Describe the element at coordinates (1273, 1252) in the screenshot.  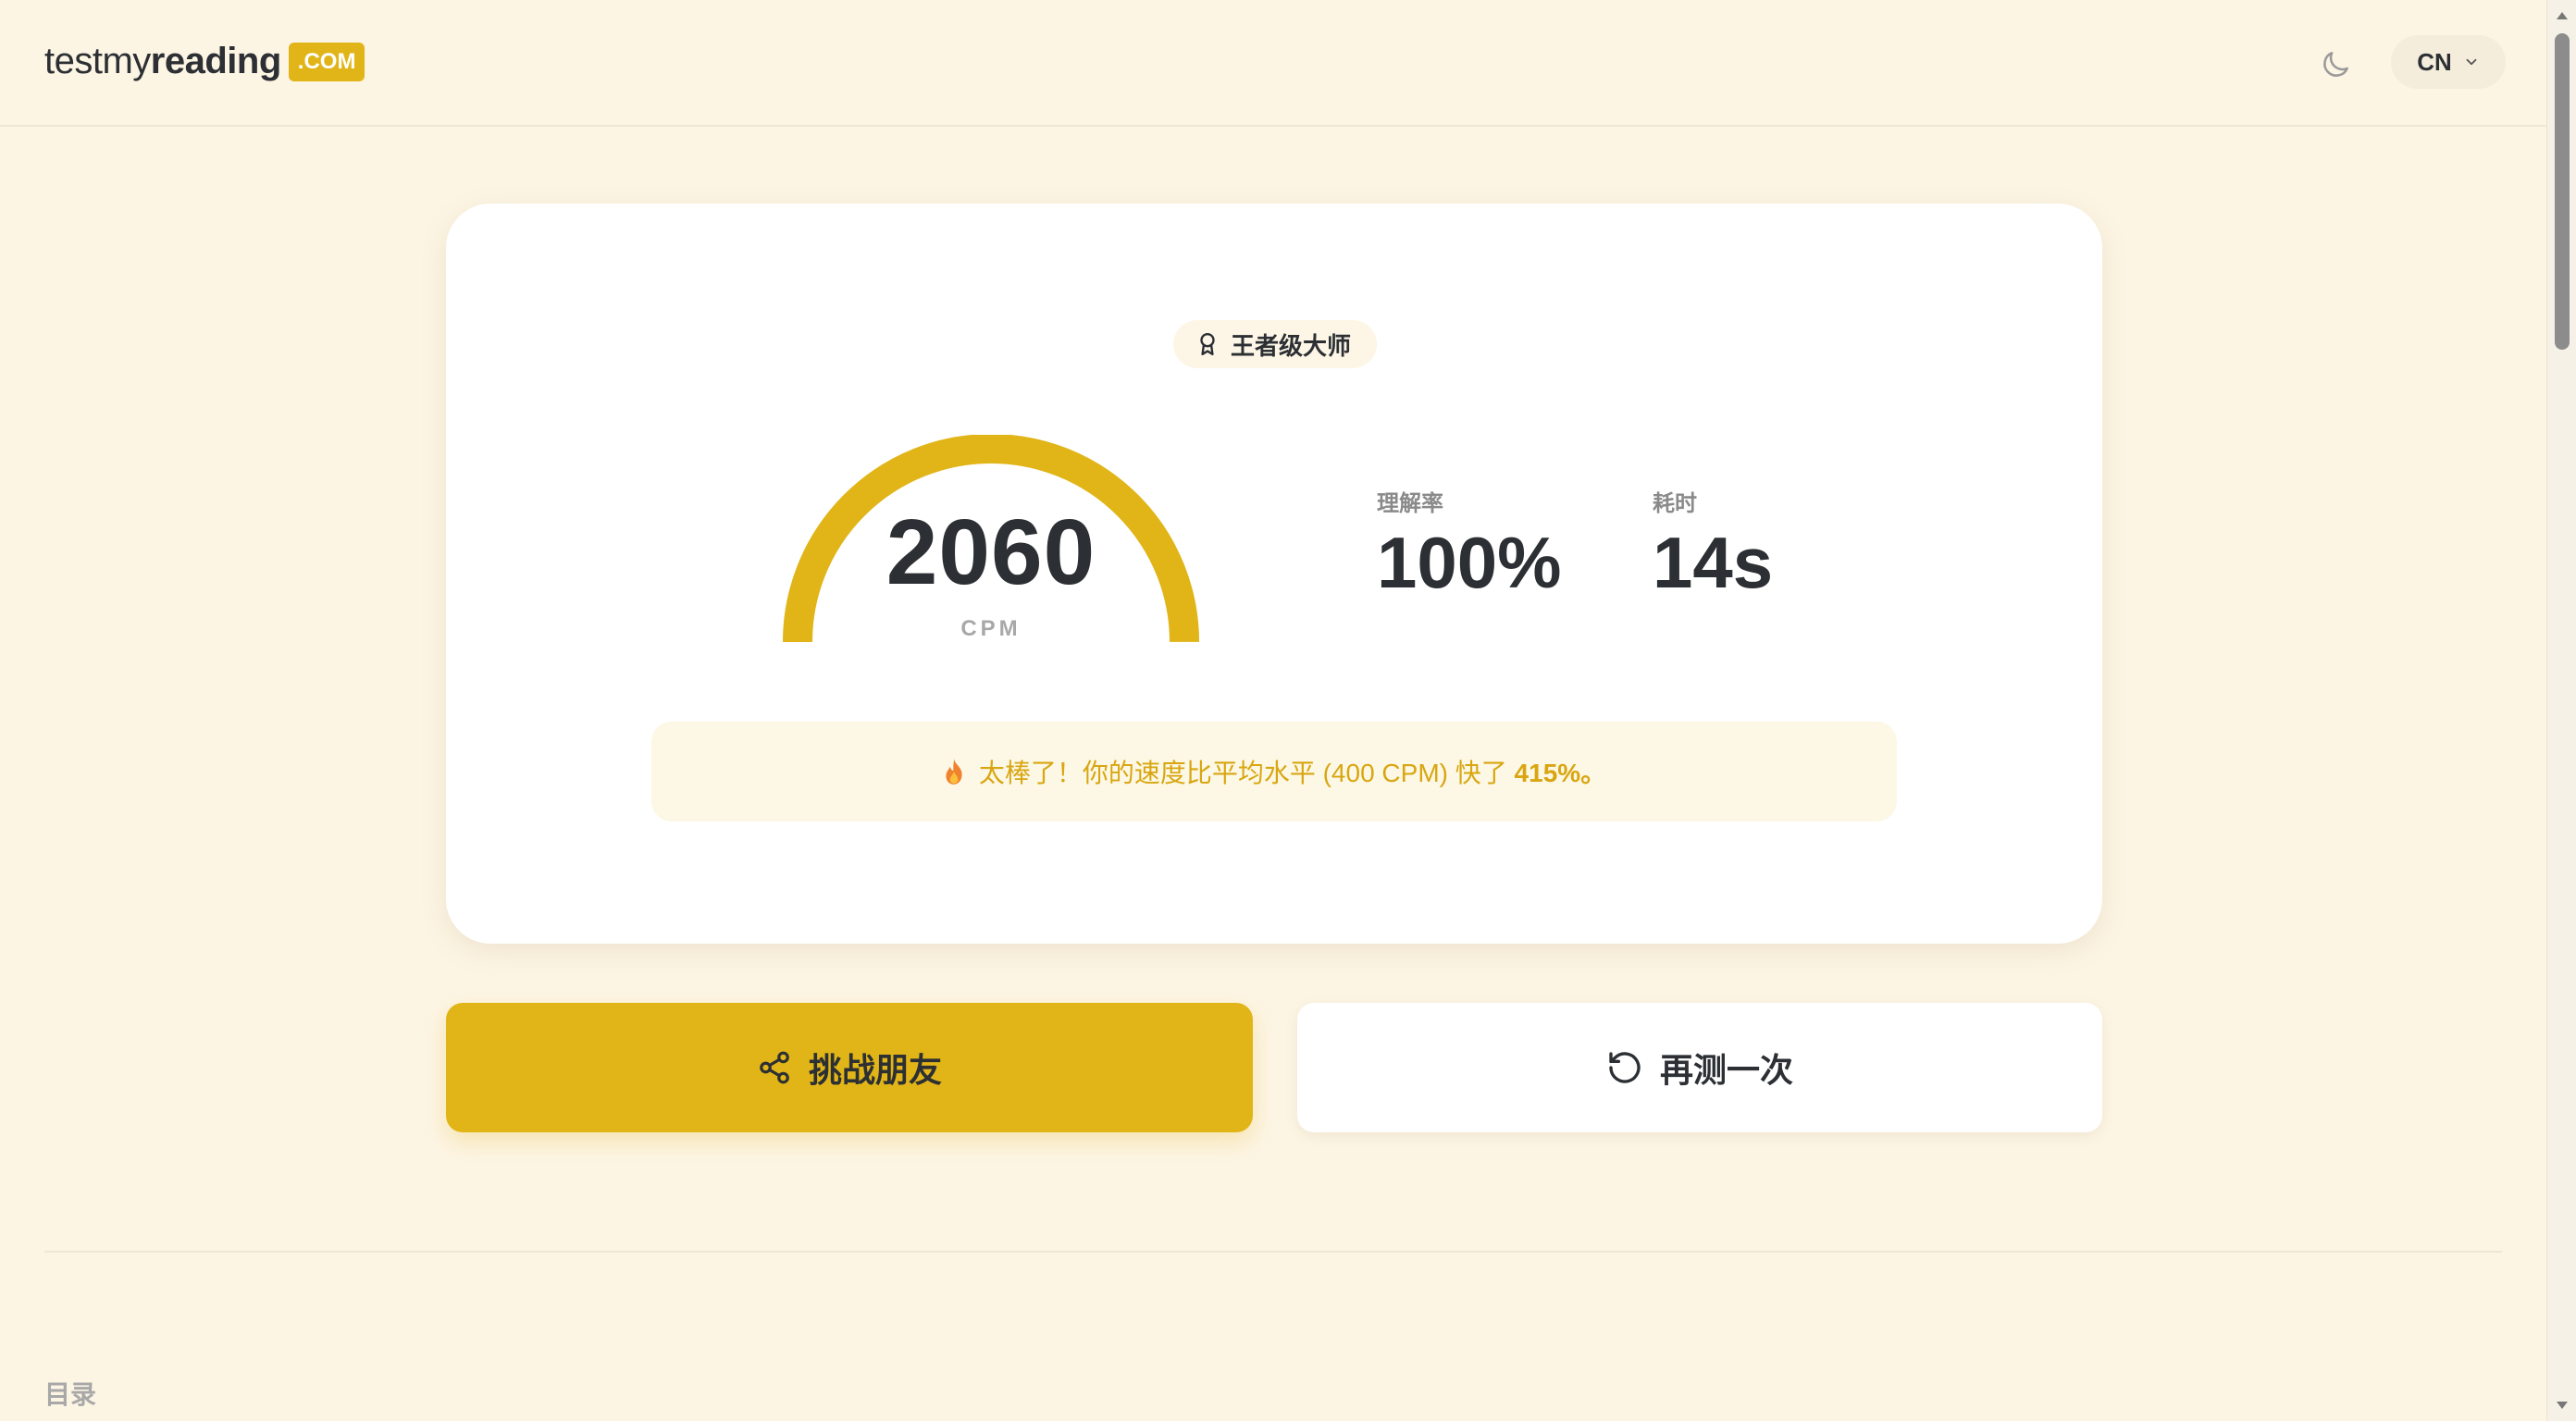
I see `section-divider` at that location.